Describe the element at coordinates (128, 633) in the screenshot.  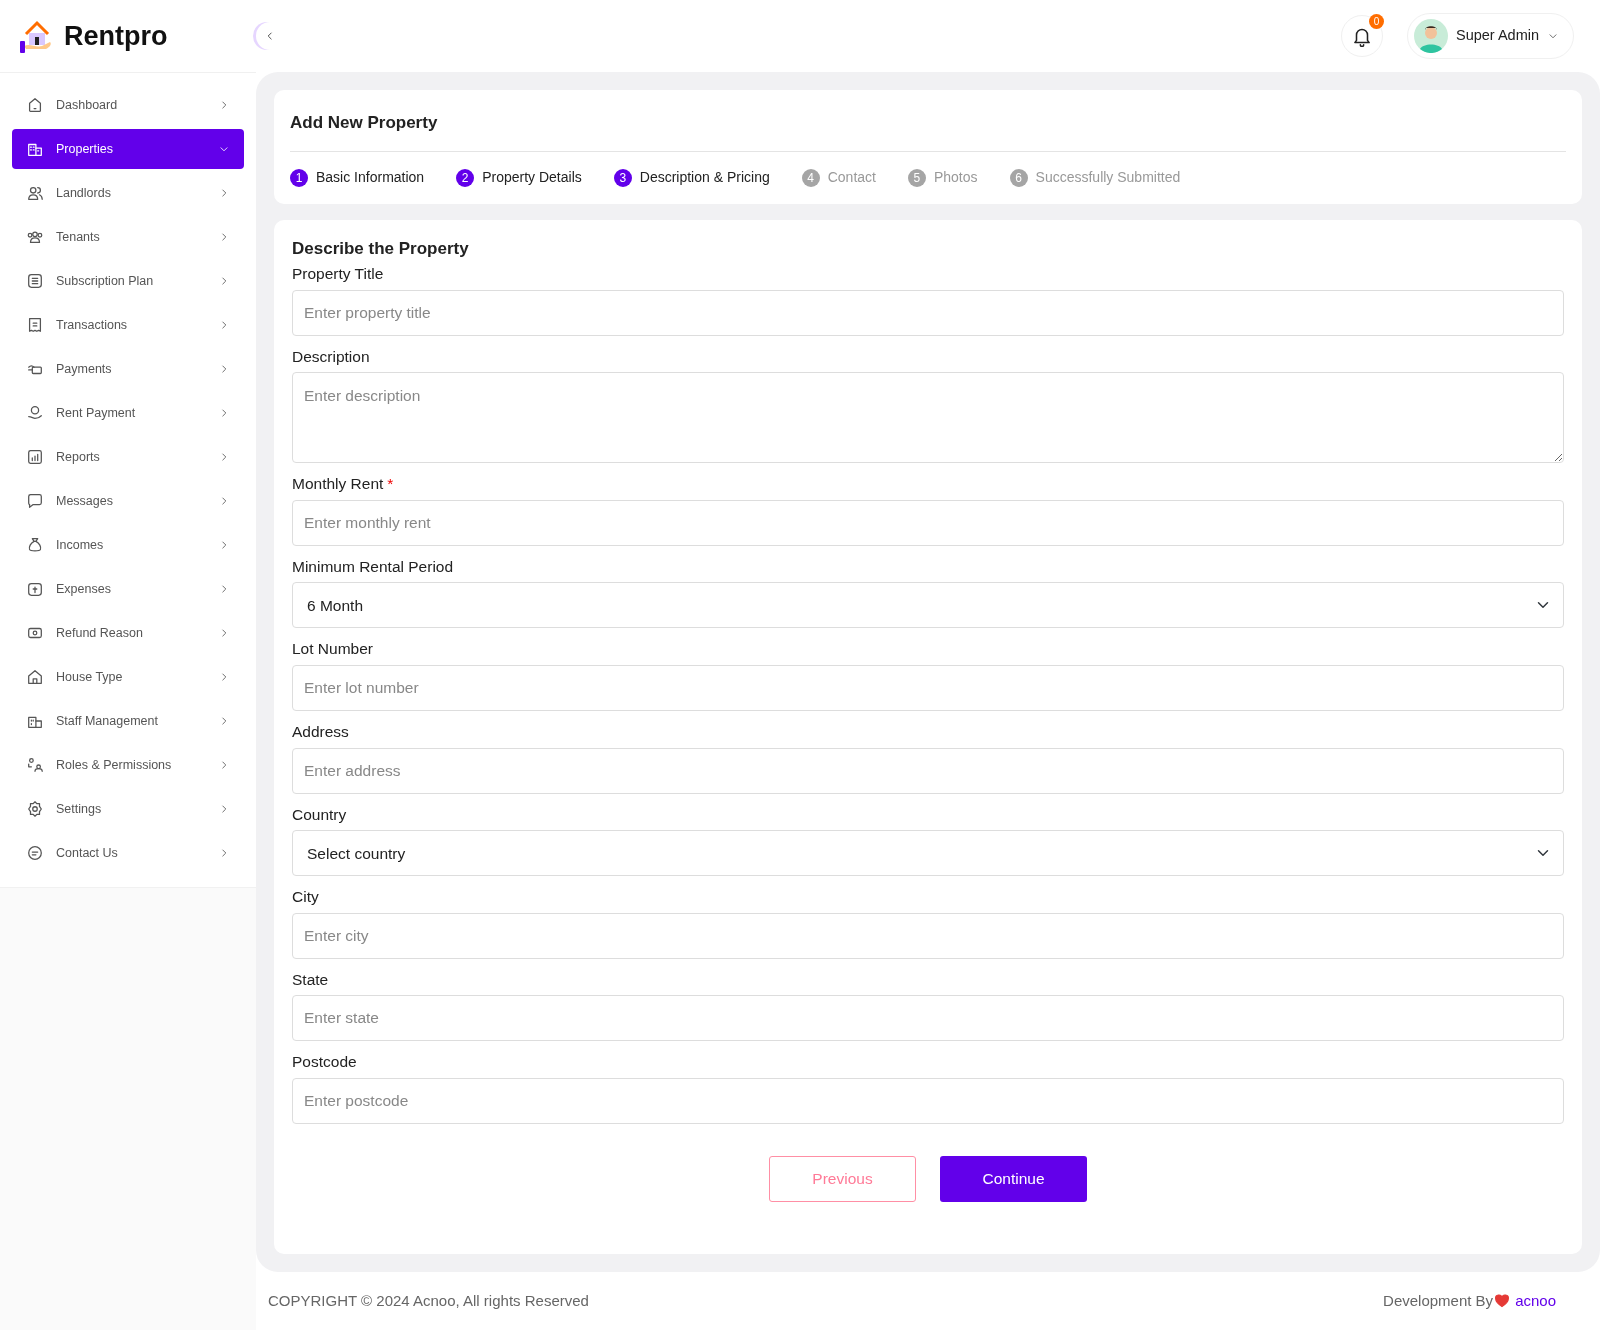
I see `sidebar-item: Refund Reason` at that location.